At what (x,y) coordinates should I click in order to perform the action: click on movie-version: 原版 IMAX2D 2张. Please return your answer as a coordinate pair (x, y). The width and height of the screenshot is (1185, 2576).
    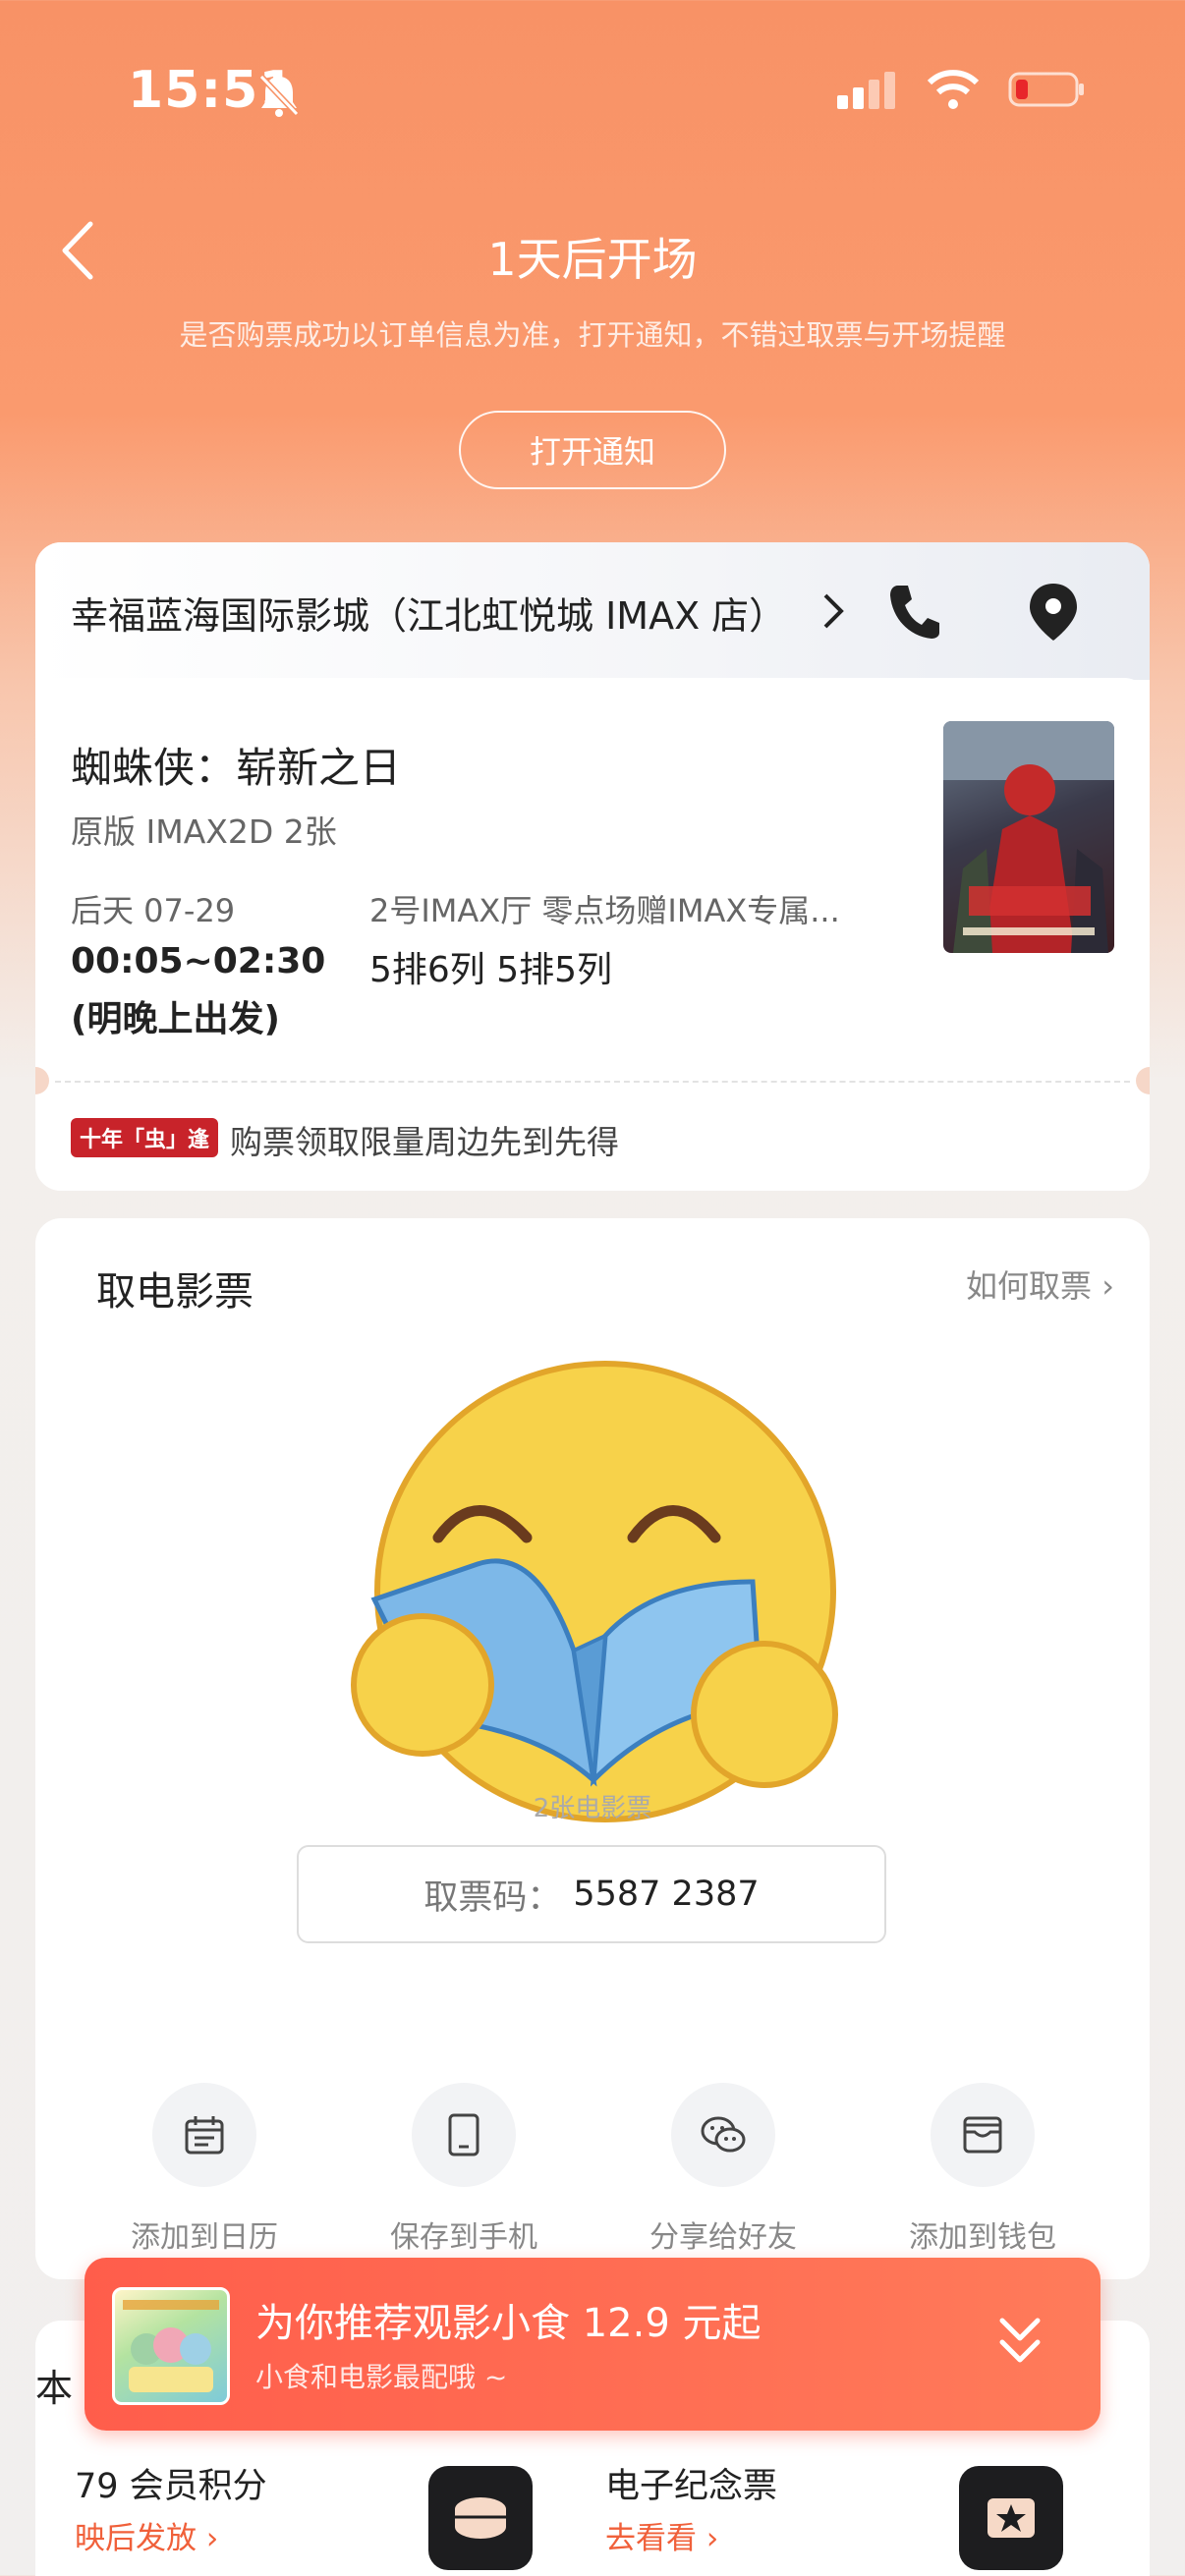
    Looking at the image, I should click on (204, 831).